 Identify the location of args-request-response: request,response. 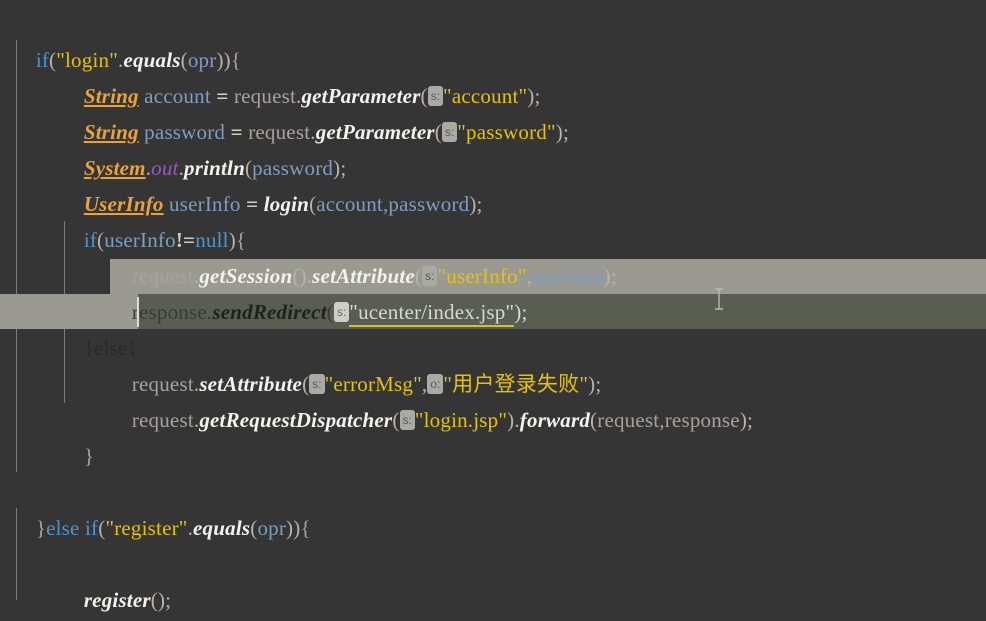
(668, 420).